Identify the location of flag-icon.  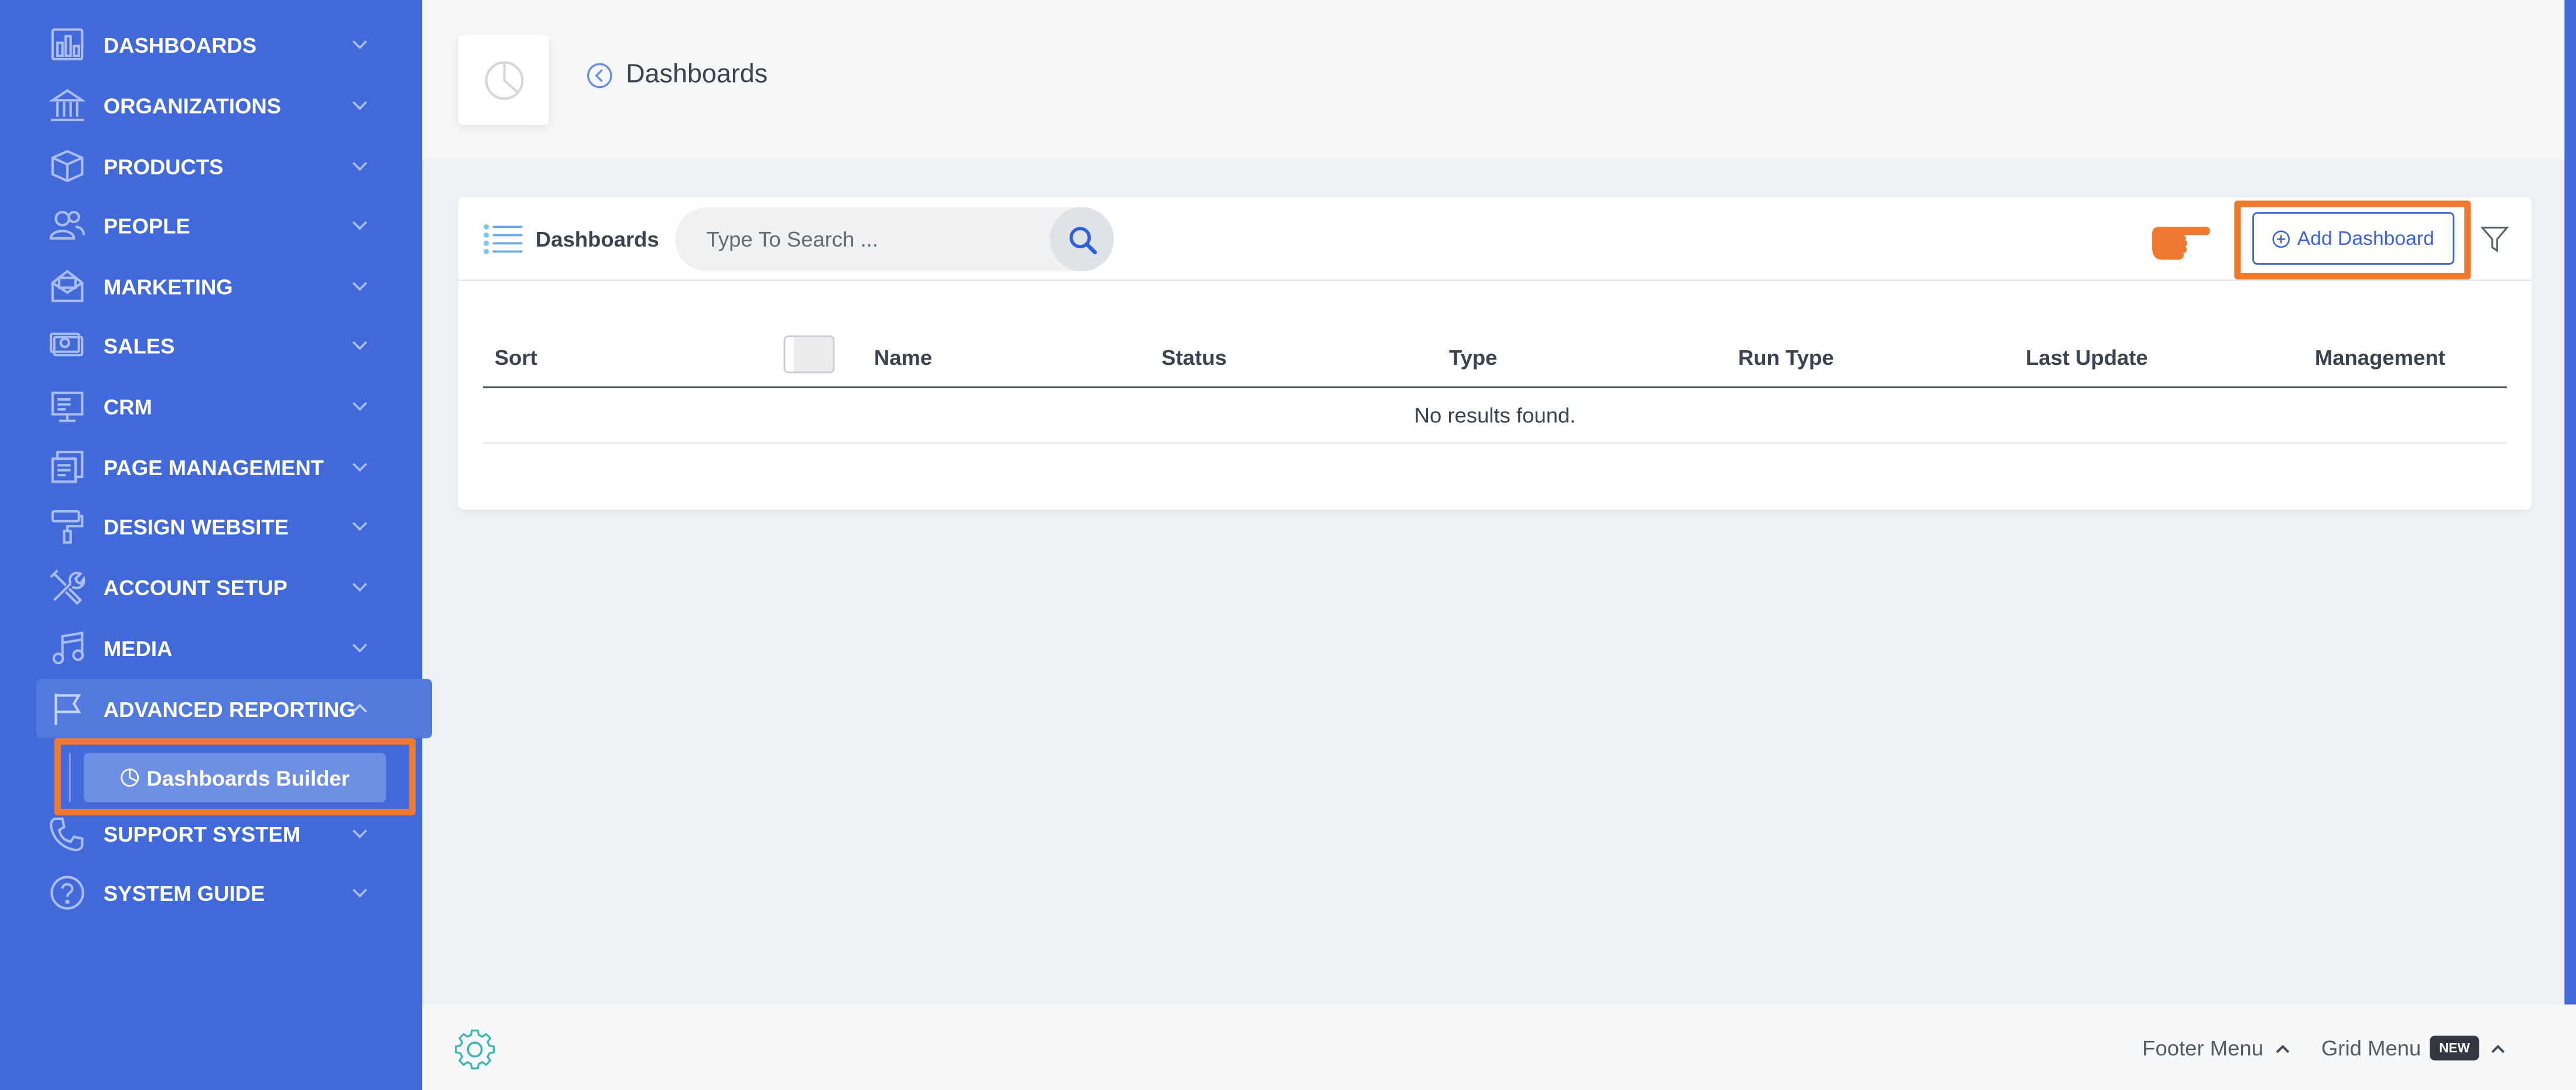
(67, 709).